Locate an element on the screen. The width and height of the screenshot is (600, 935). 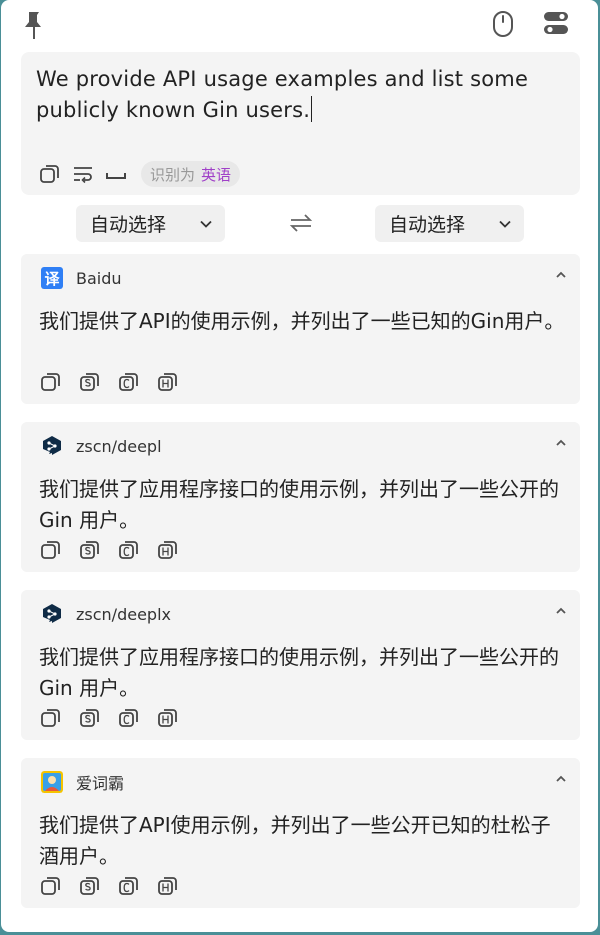
detected-language-chip: 识别为 英语 is located at coordinates (191, 174).